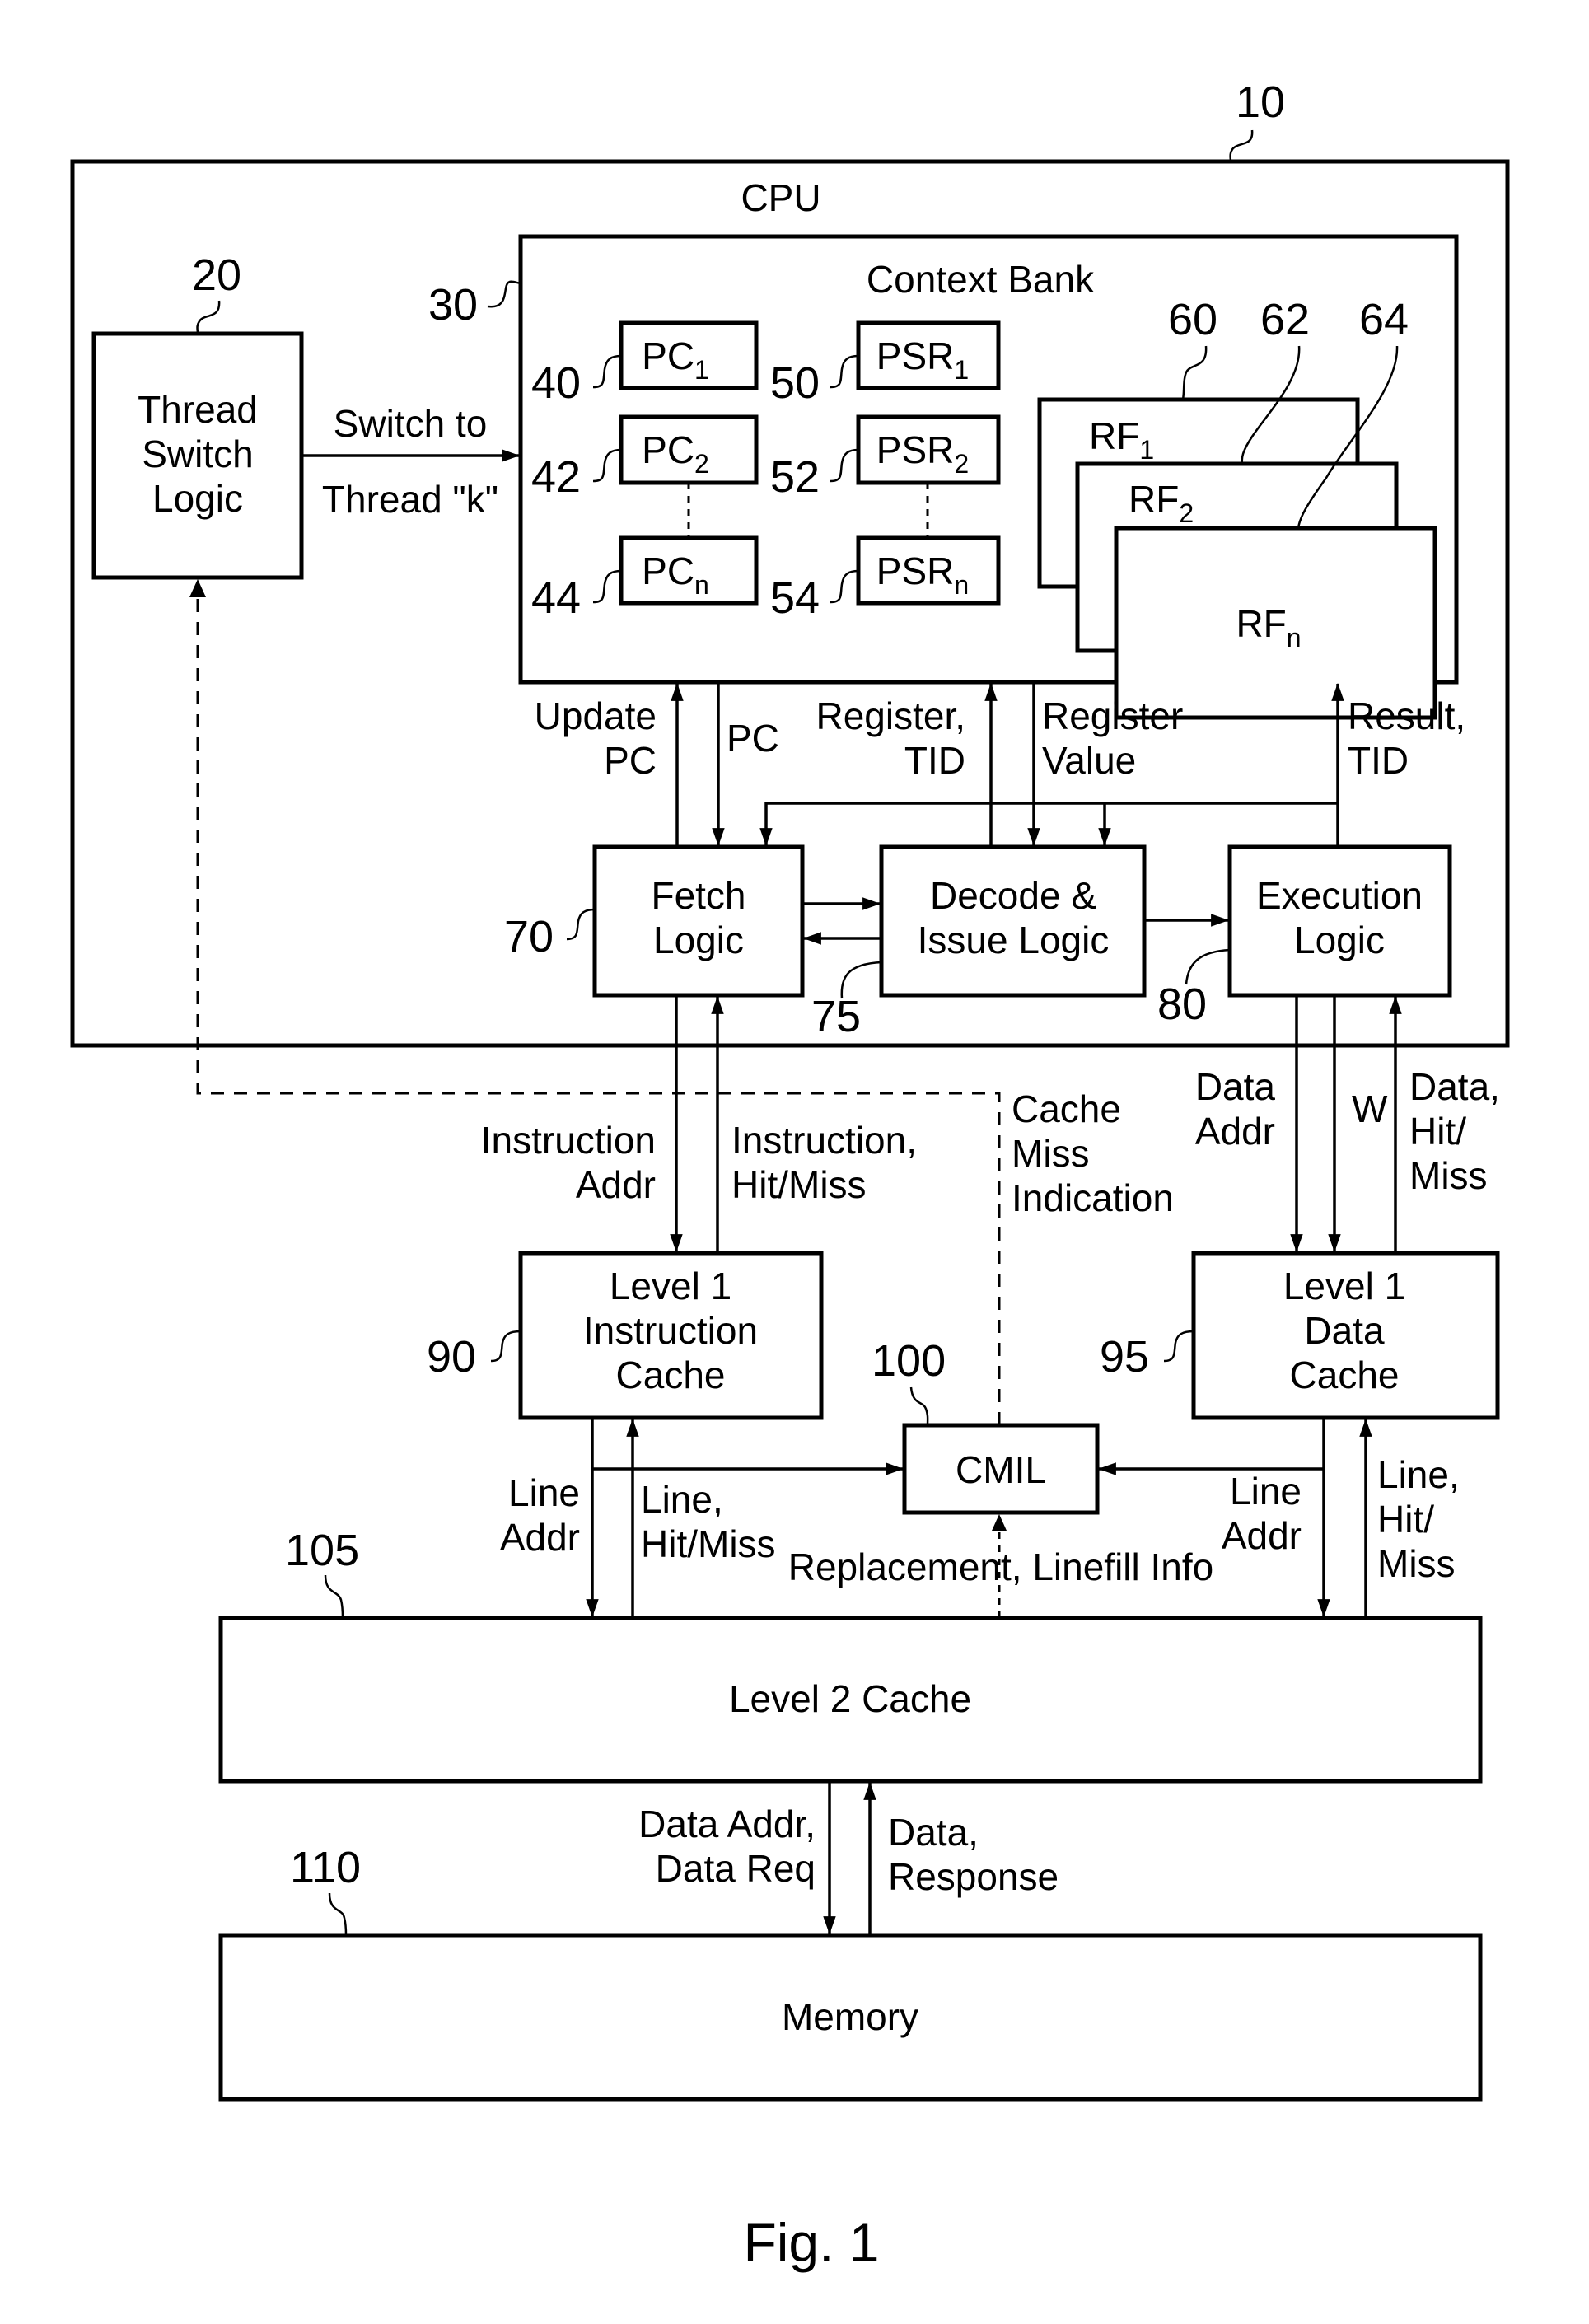 The width and height of the screenshot is (1589, 2324). I want to click on ref-95: 95, so click(1124, 1357).